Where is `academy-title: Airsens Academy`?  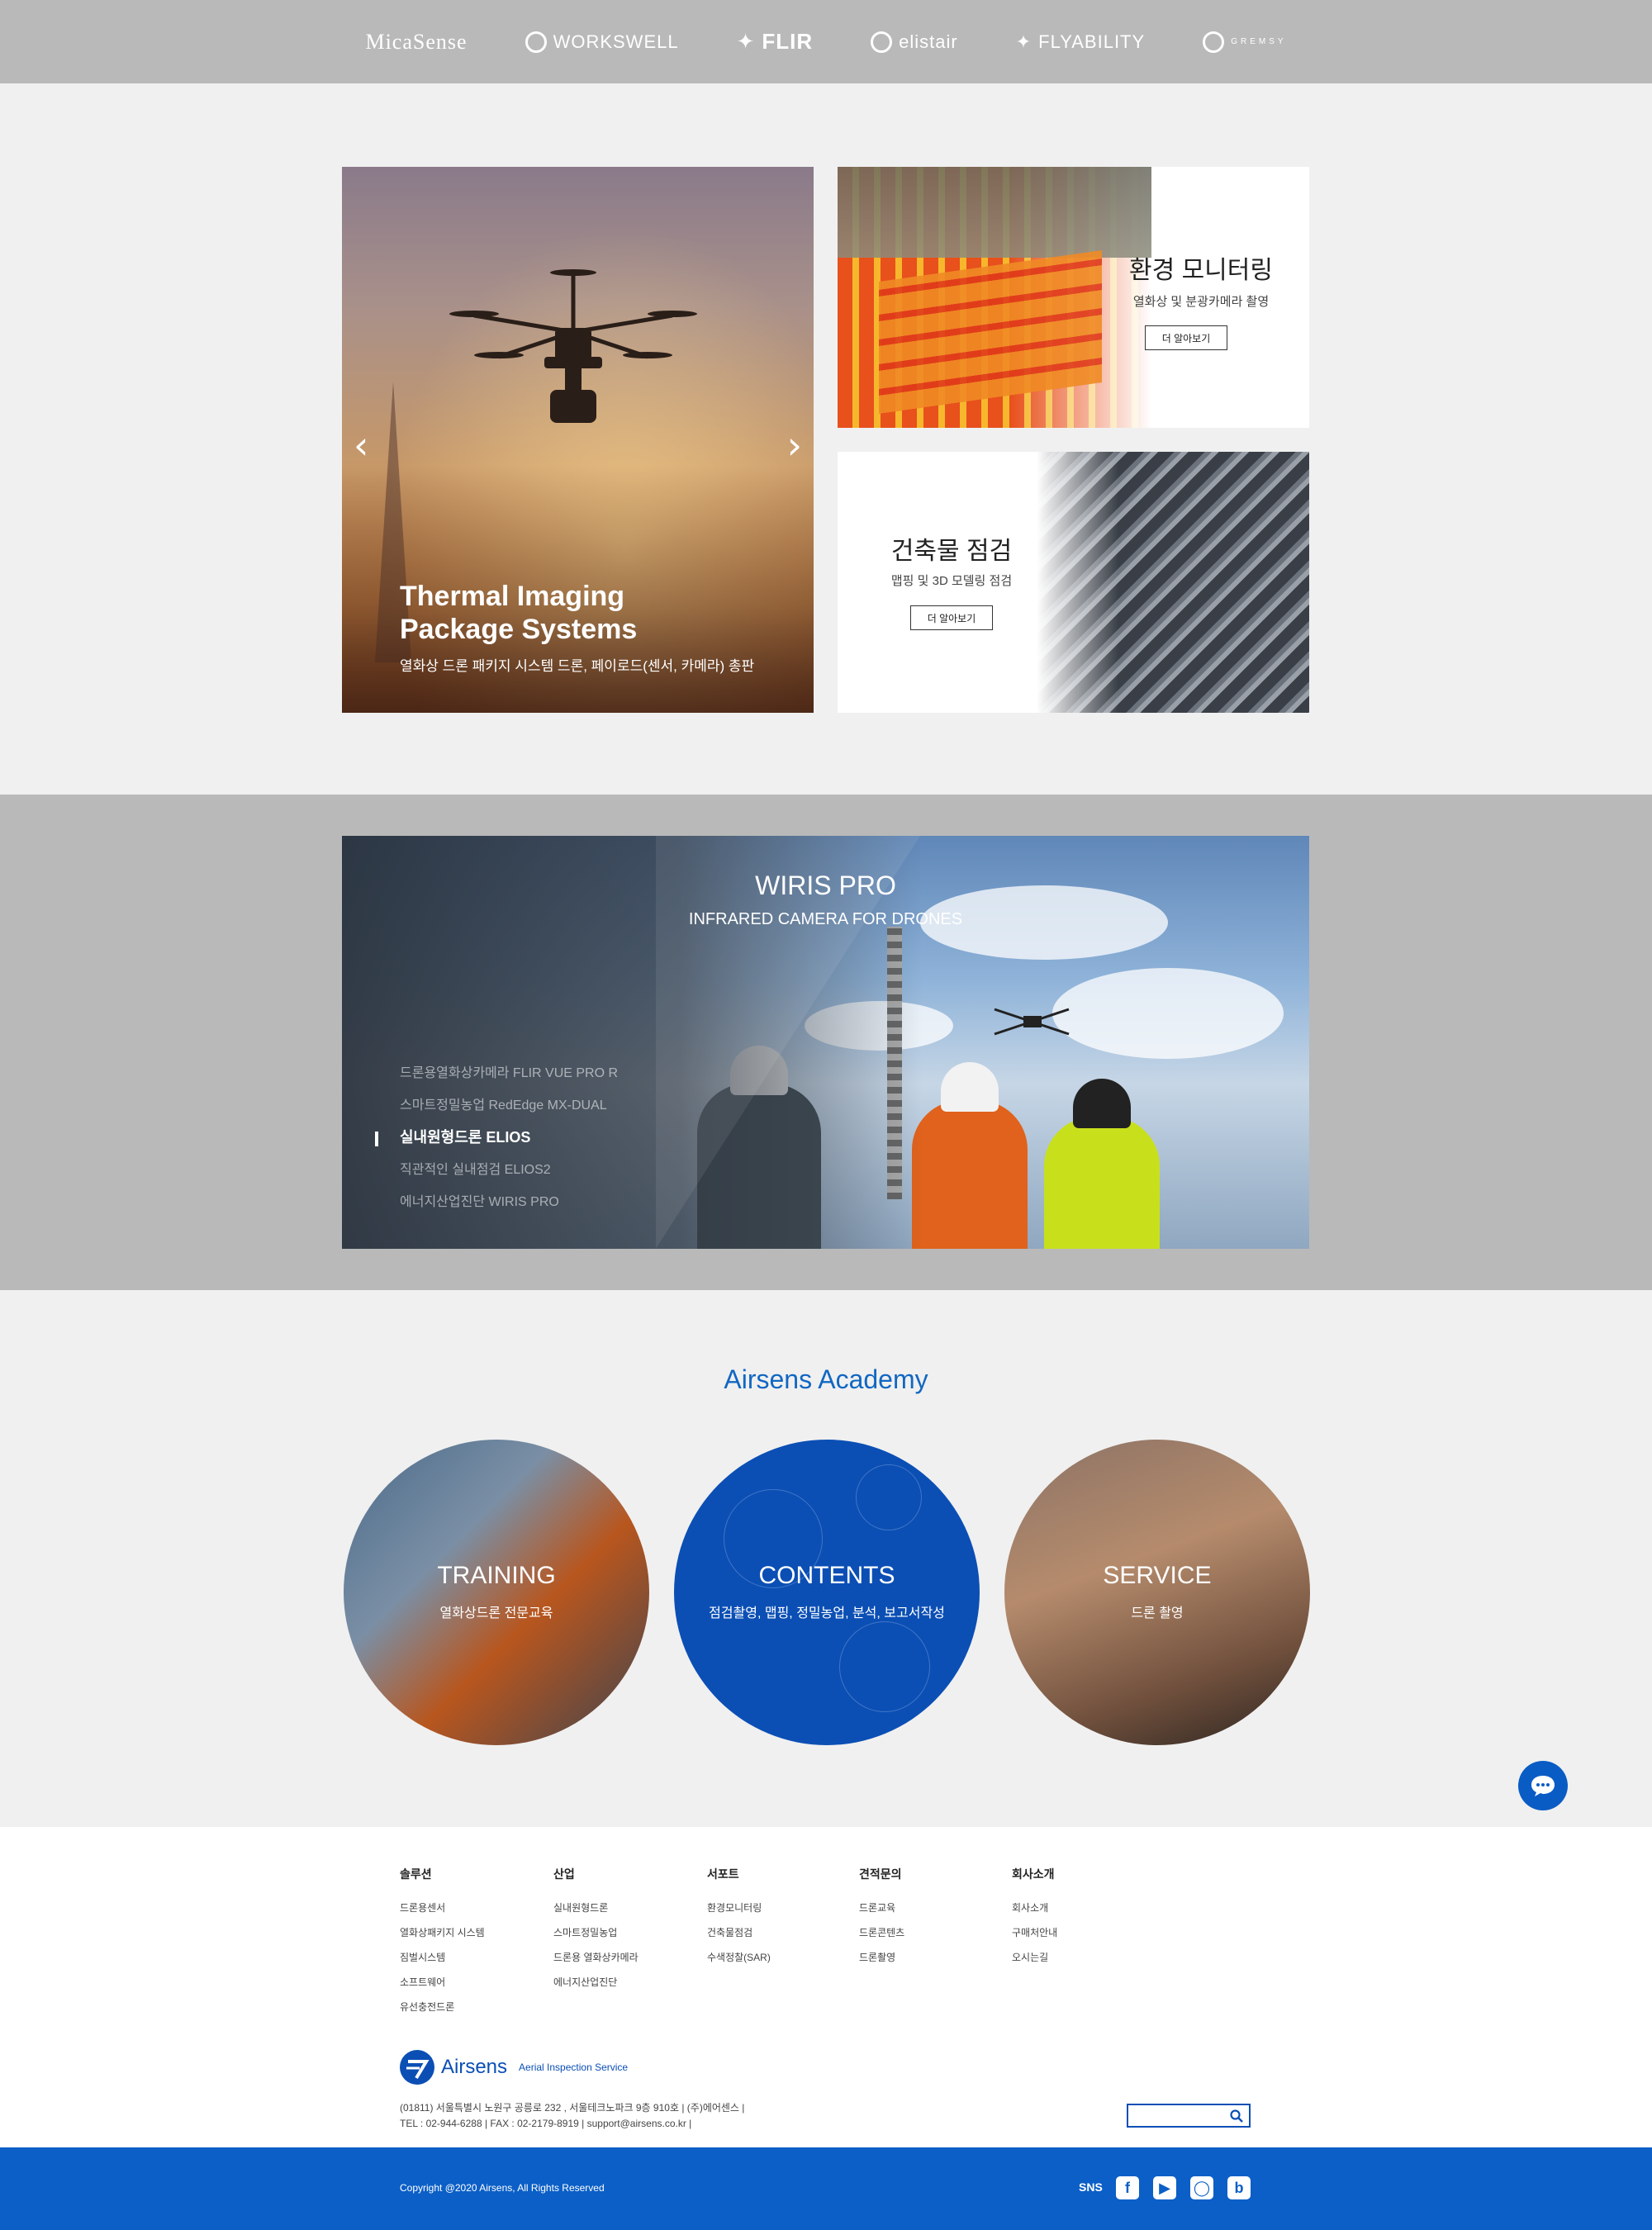
academy-title: Airsens Academy is located at coordinates (826, 1379).